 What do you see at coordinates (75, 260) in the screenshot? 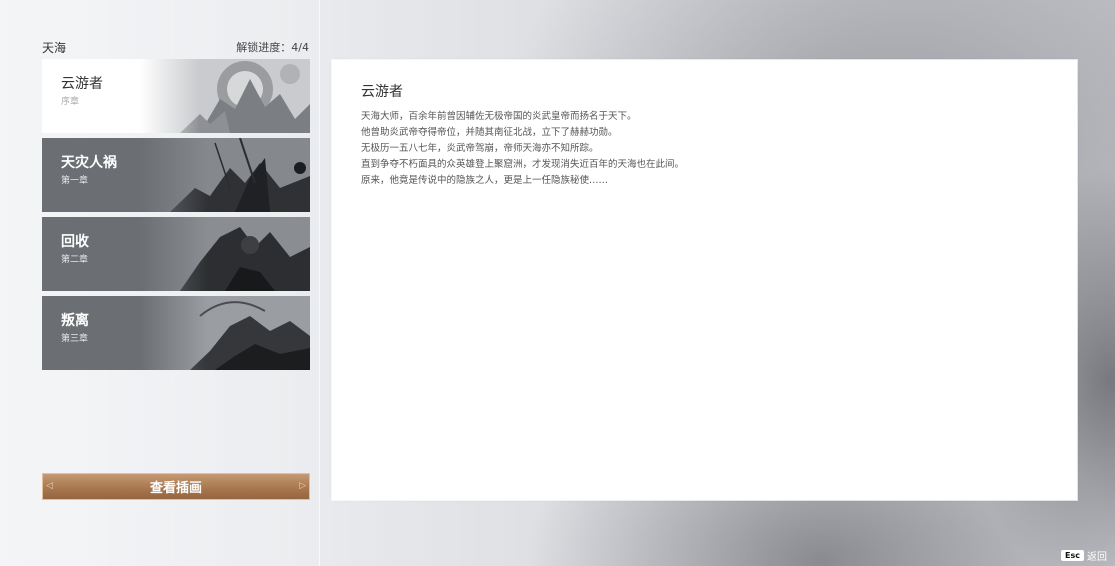
I see `chapter-subtitle: 第二章` at bounding box center [75, 260].